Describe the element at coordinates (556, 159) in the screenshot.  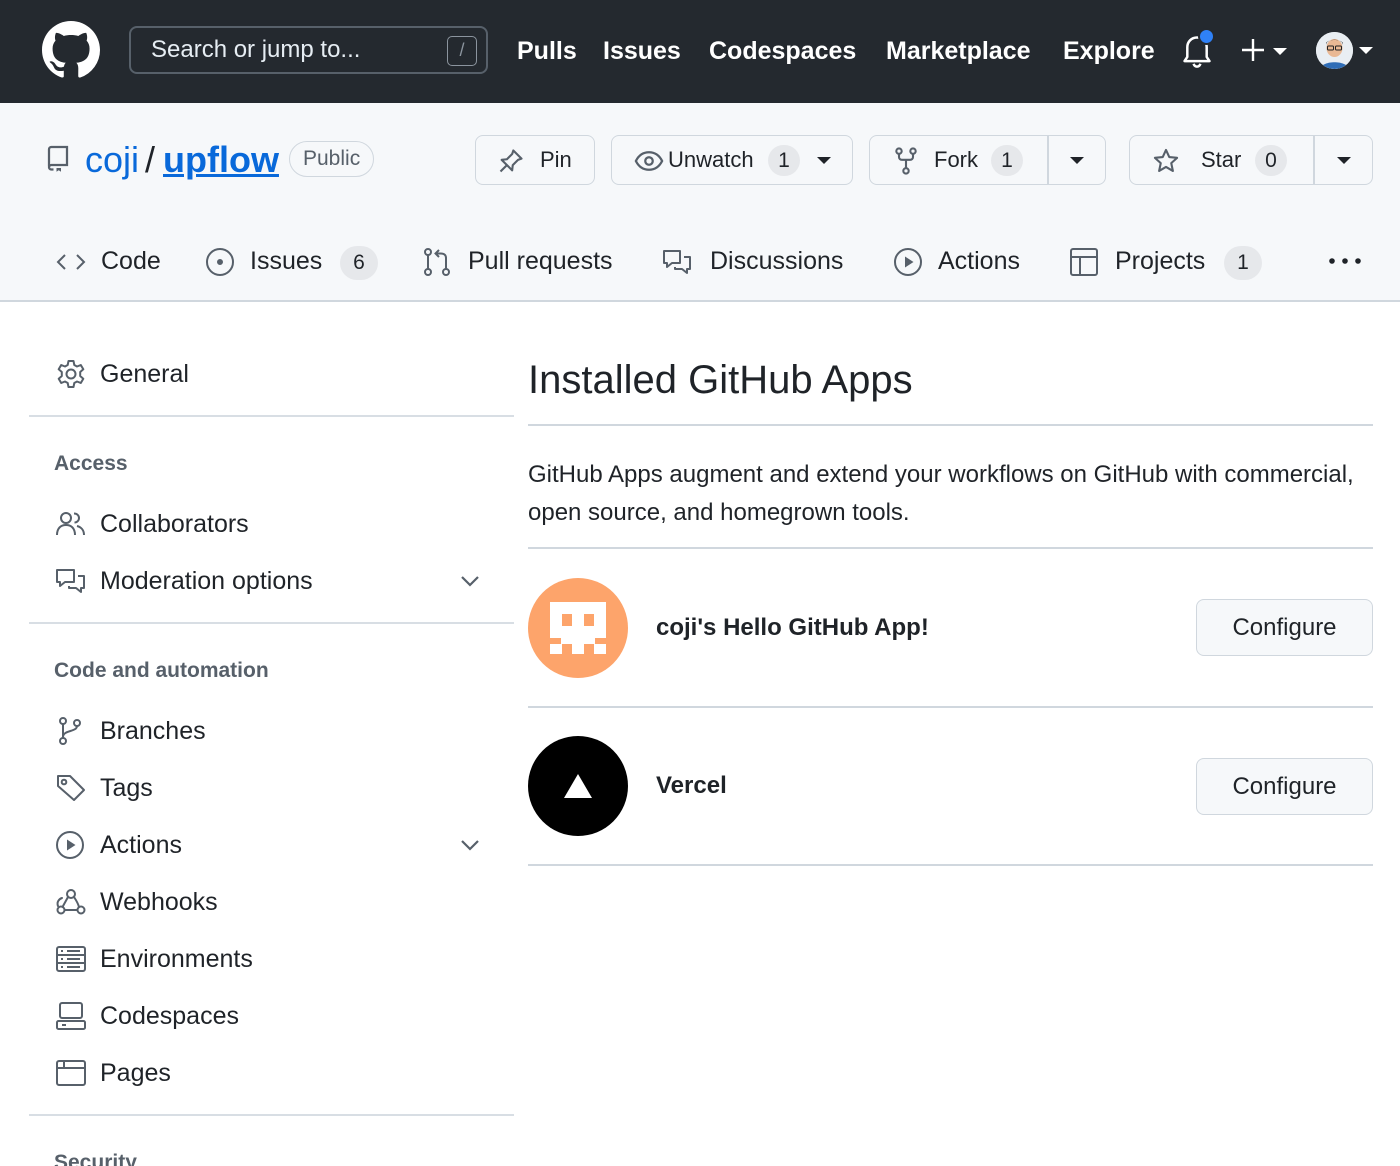
I see `pin-label: Pin` at that location.